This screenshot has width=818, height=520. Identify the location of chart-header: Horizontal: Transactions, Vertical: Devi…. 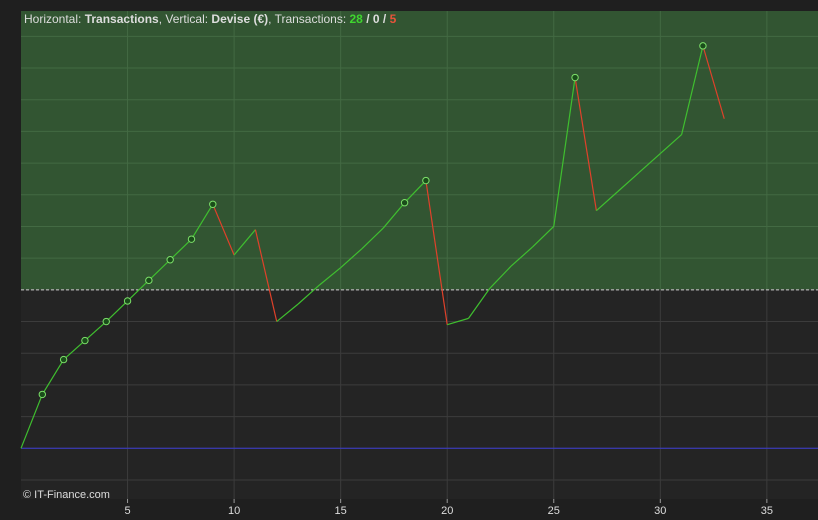
(210, 19).